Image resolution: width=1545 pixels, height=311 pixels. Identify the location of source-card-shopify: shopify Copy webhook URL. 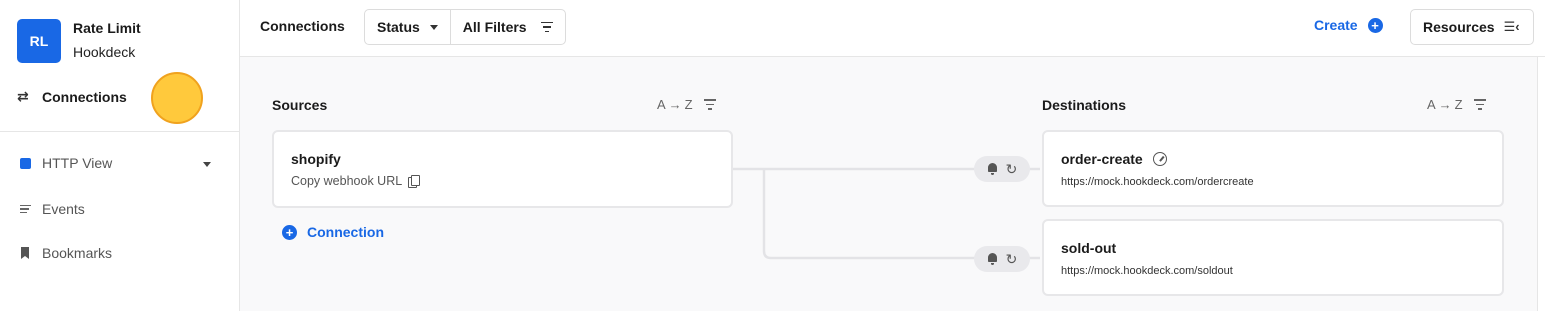
(502, 169).